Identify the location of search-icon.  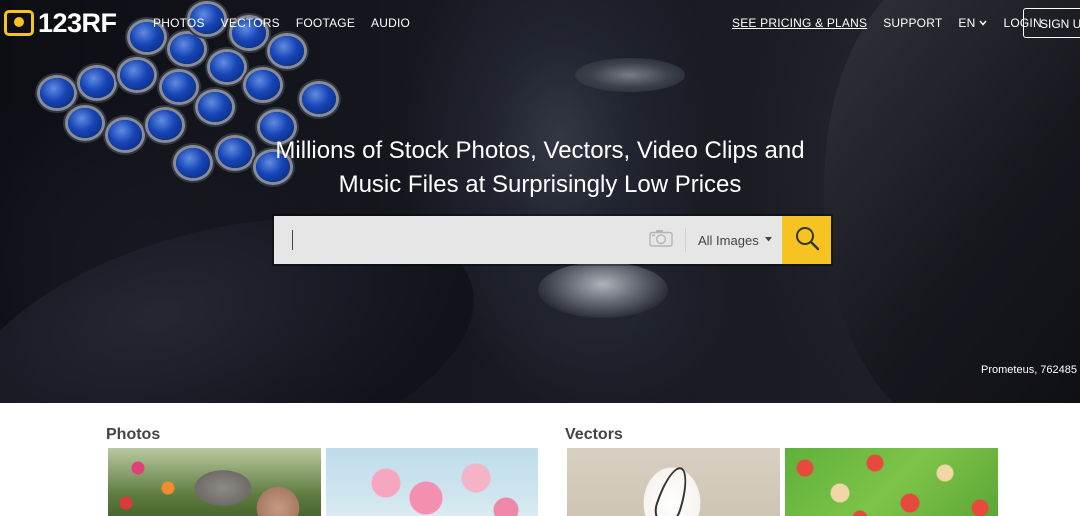
(807, 240).